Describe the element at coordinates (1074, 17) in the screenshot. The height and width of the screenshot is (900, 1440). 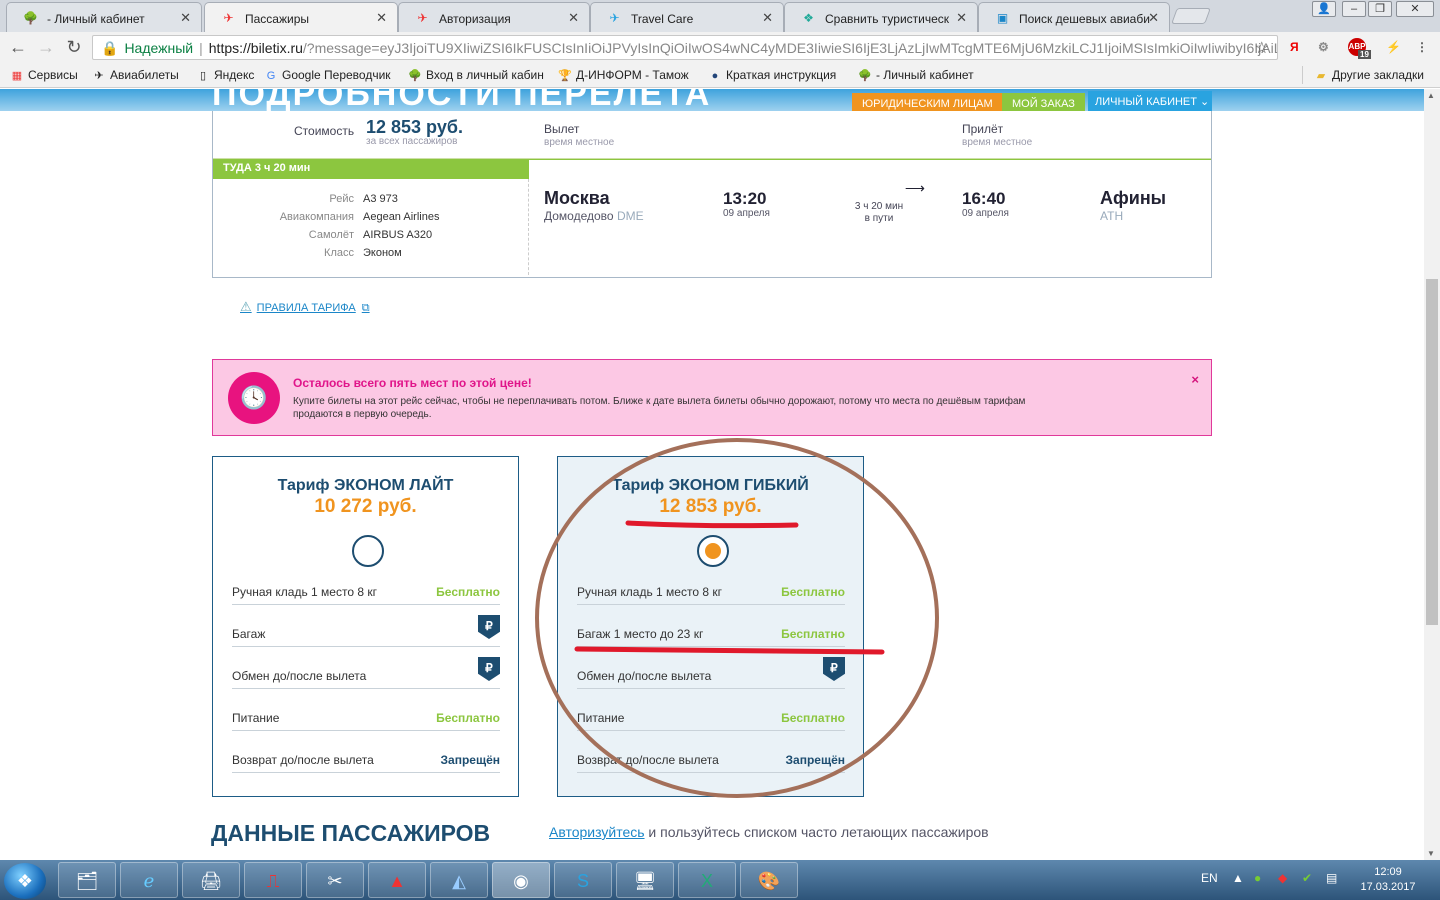
I see `tab-cheap-flights: ▣ Поиск дешевых авиаби ✕` at that location.